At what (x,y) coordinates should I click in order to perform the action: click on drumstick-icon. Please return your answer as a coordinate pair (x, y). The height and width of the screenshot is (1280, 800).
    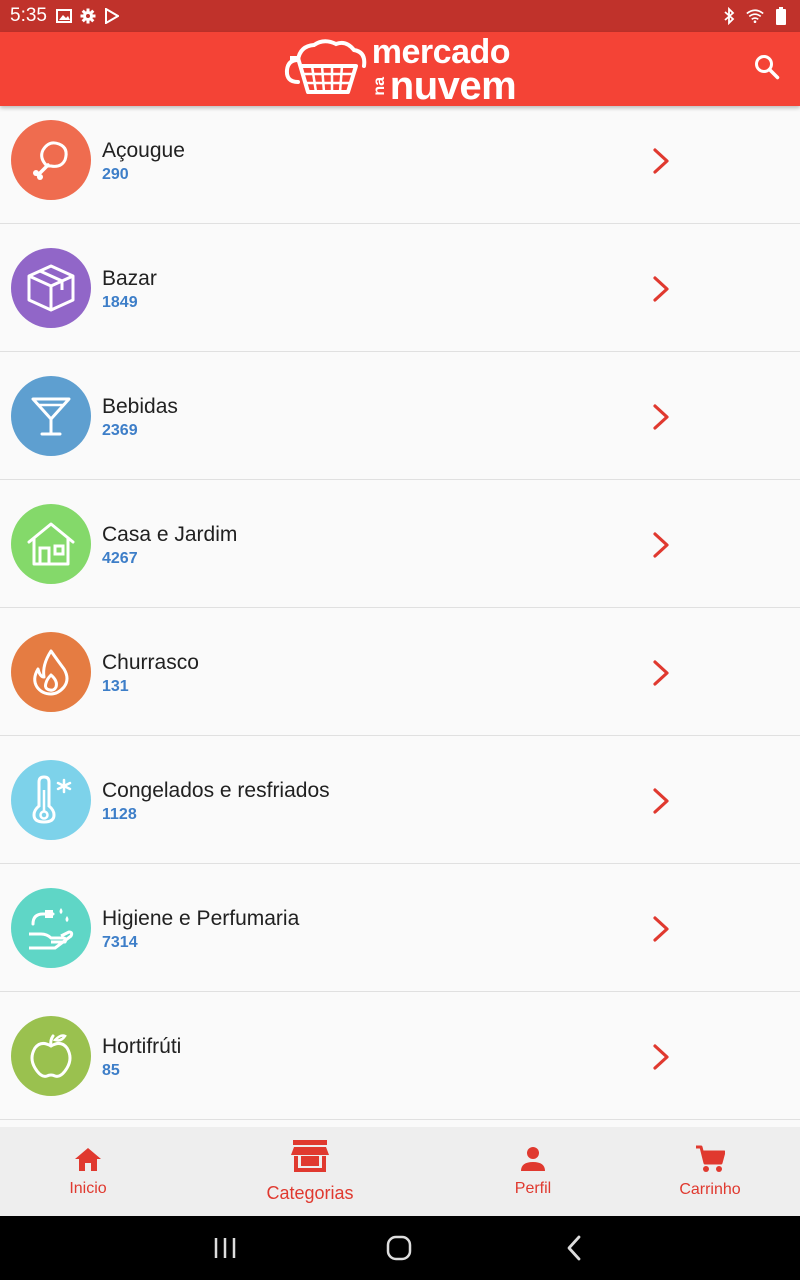
    Looking at the image, I should click on (51, 160).